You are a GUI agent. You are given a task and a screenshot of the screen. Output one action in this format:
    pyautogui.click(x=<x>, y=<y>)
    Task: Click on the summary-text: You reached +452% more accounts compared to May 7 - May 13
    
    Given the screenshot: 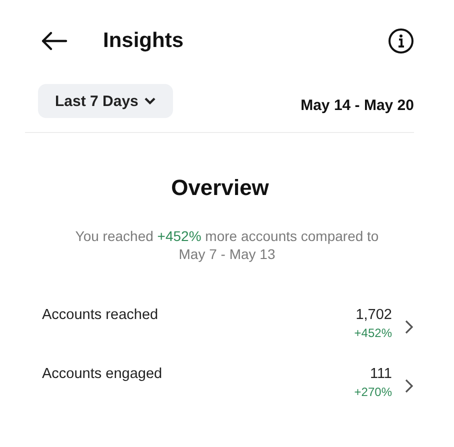 What is the action you would take?
    pyautogui.click(x=227, y=245)
    